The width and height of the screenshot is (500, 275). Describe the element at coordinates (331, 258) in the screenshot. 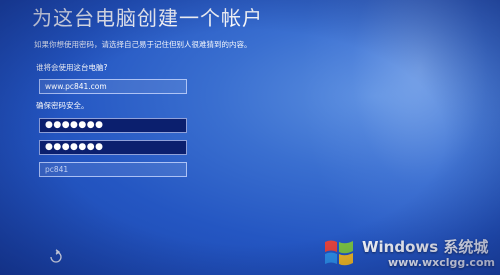

I see `logo-blue` at that location.